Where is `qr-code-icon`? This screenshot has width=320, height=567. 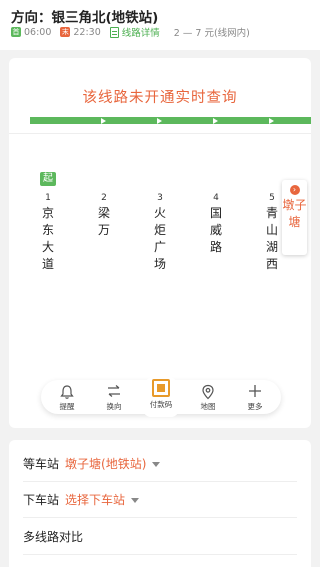 qr-code-icon is located at coordinates (161, 388).